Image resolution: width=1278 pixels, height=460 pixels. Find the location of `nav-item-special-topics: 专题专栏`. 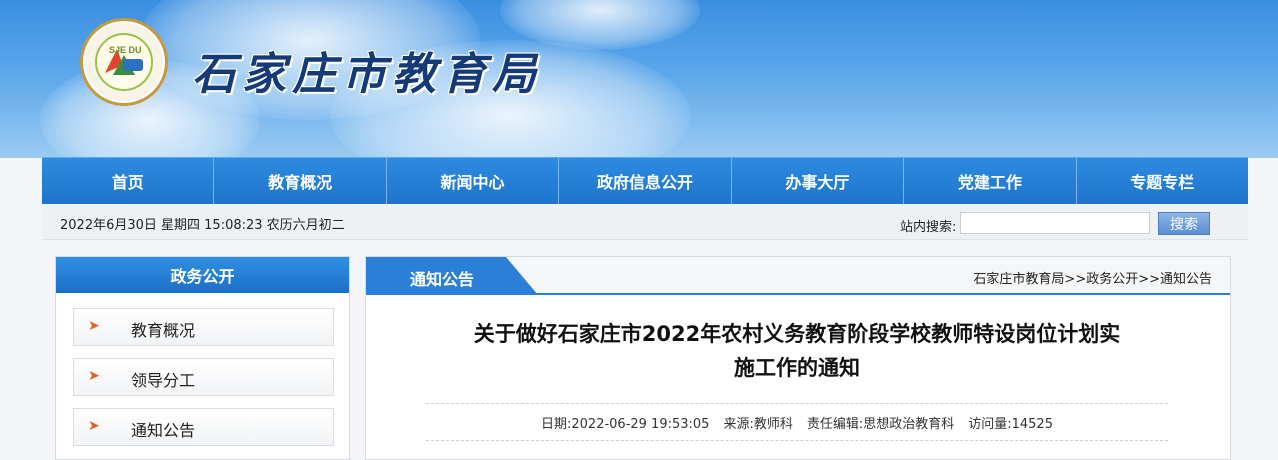

nav-item-special-topics: 专题专栏 is located at coordinates (1162, 181).